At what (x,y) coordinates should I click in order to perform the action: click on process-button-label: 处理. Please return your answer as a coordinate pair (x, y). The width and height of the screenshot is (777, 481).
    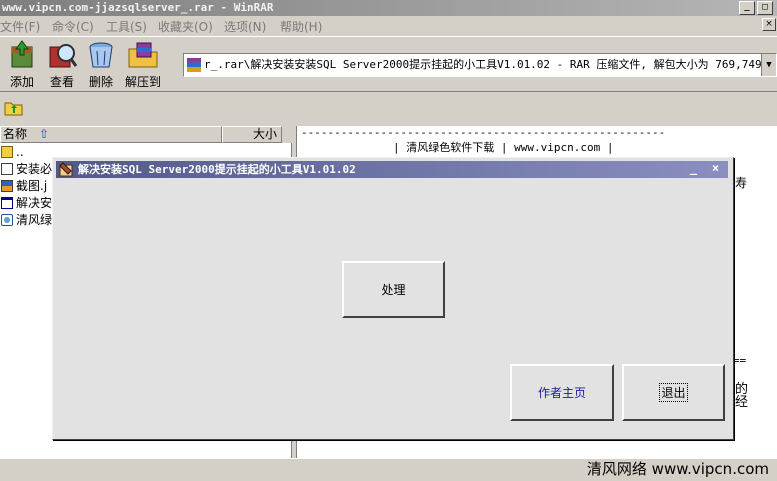
    Looking at the image, I should click on (393, 290).